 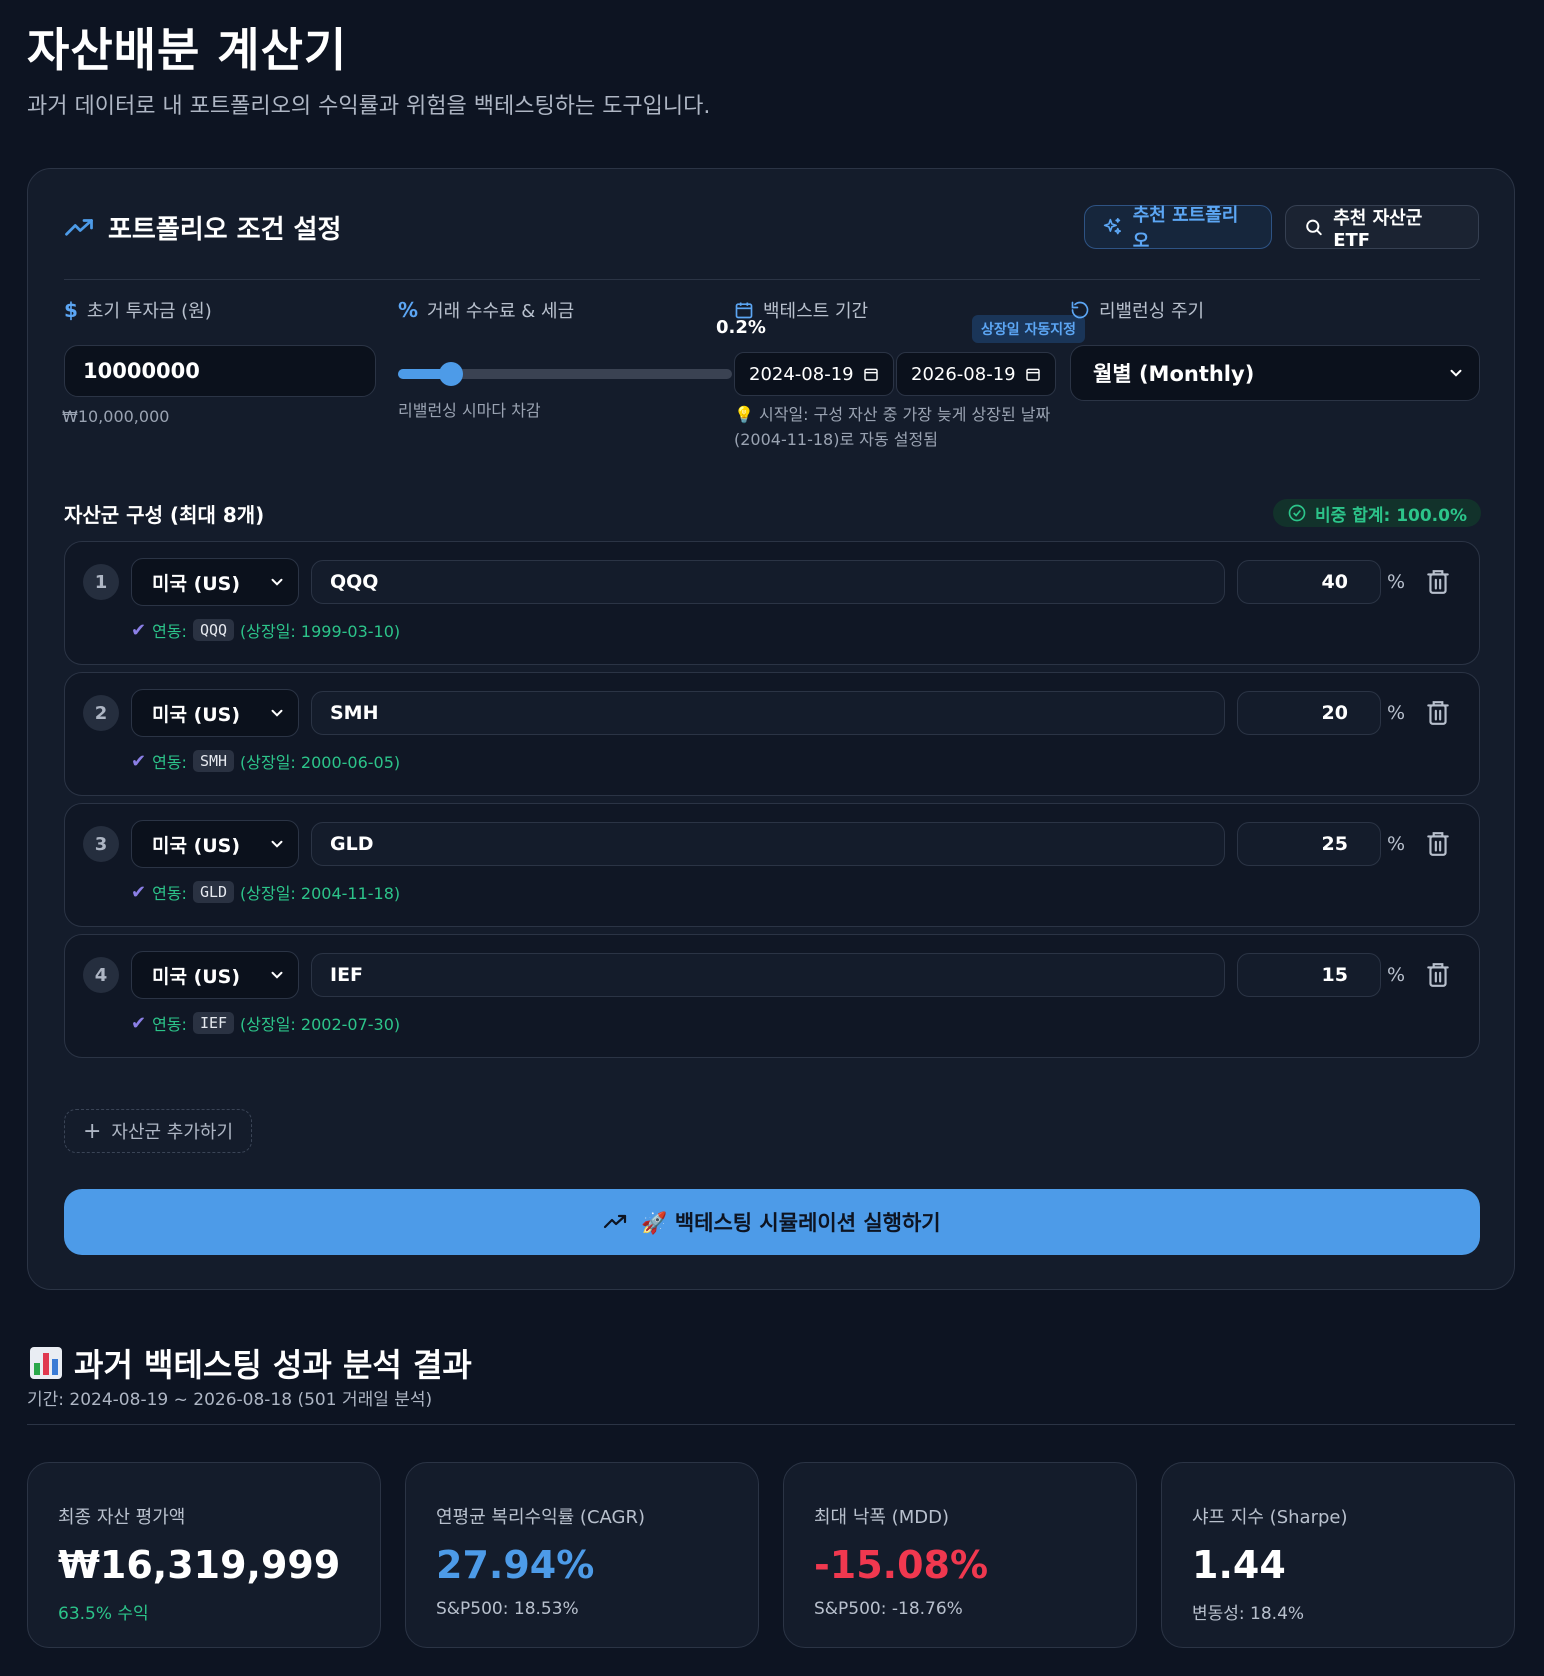 What do you see at coordinates (1309, 975) in the screenshot?
I see `asset-weight-input: 15` at bounding box center [1309, 975].